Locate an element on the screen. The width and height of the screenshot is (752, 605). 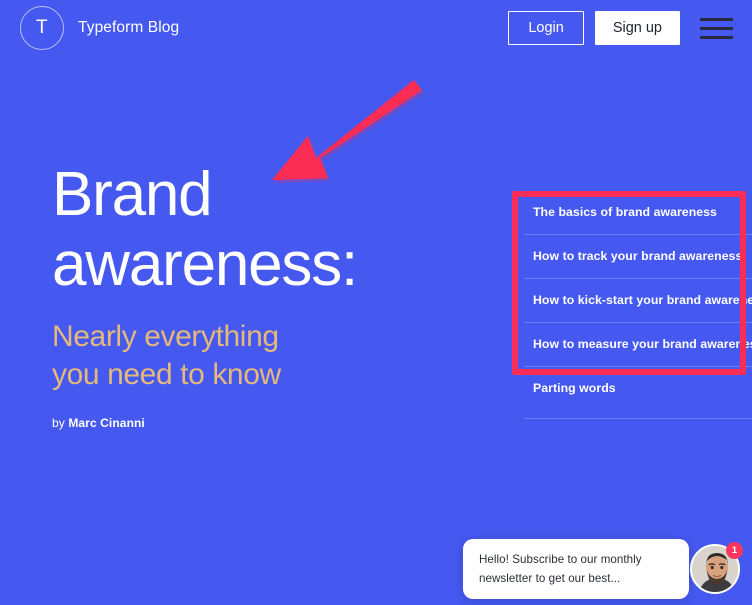
toc-item-2: How to kick-start your brand awareness is located at coordinates (628, 300).